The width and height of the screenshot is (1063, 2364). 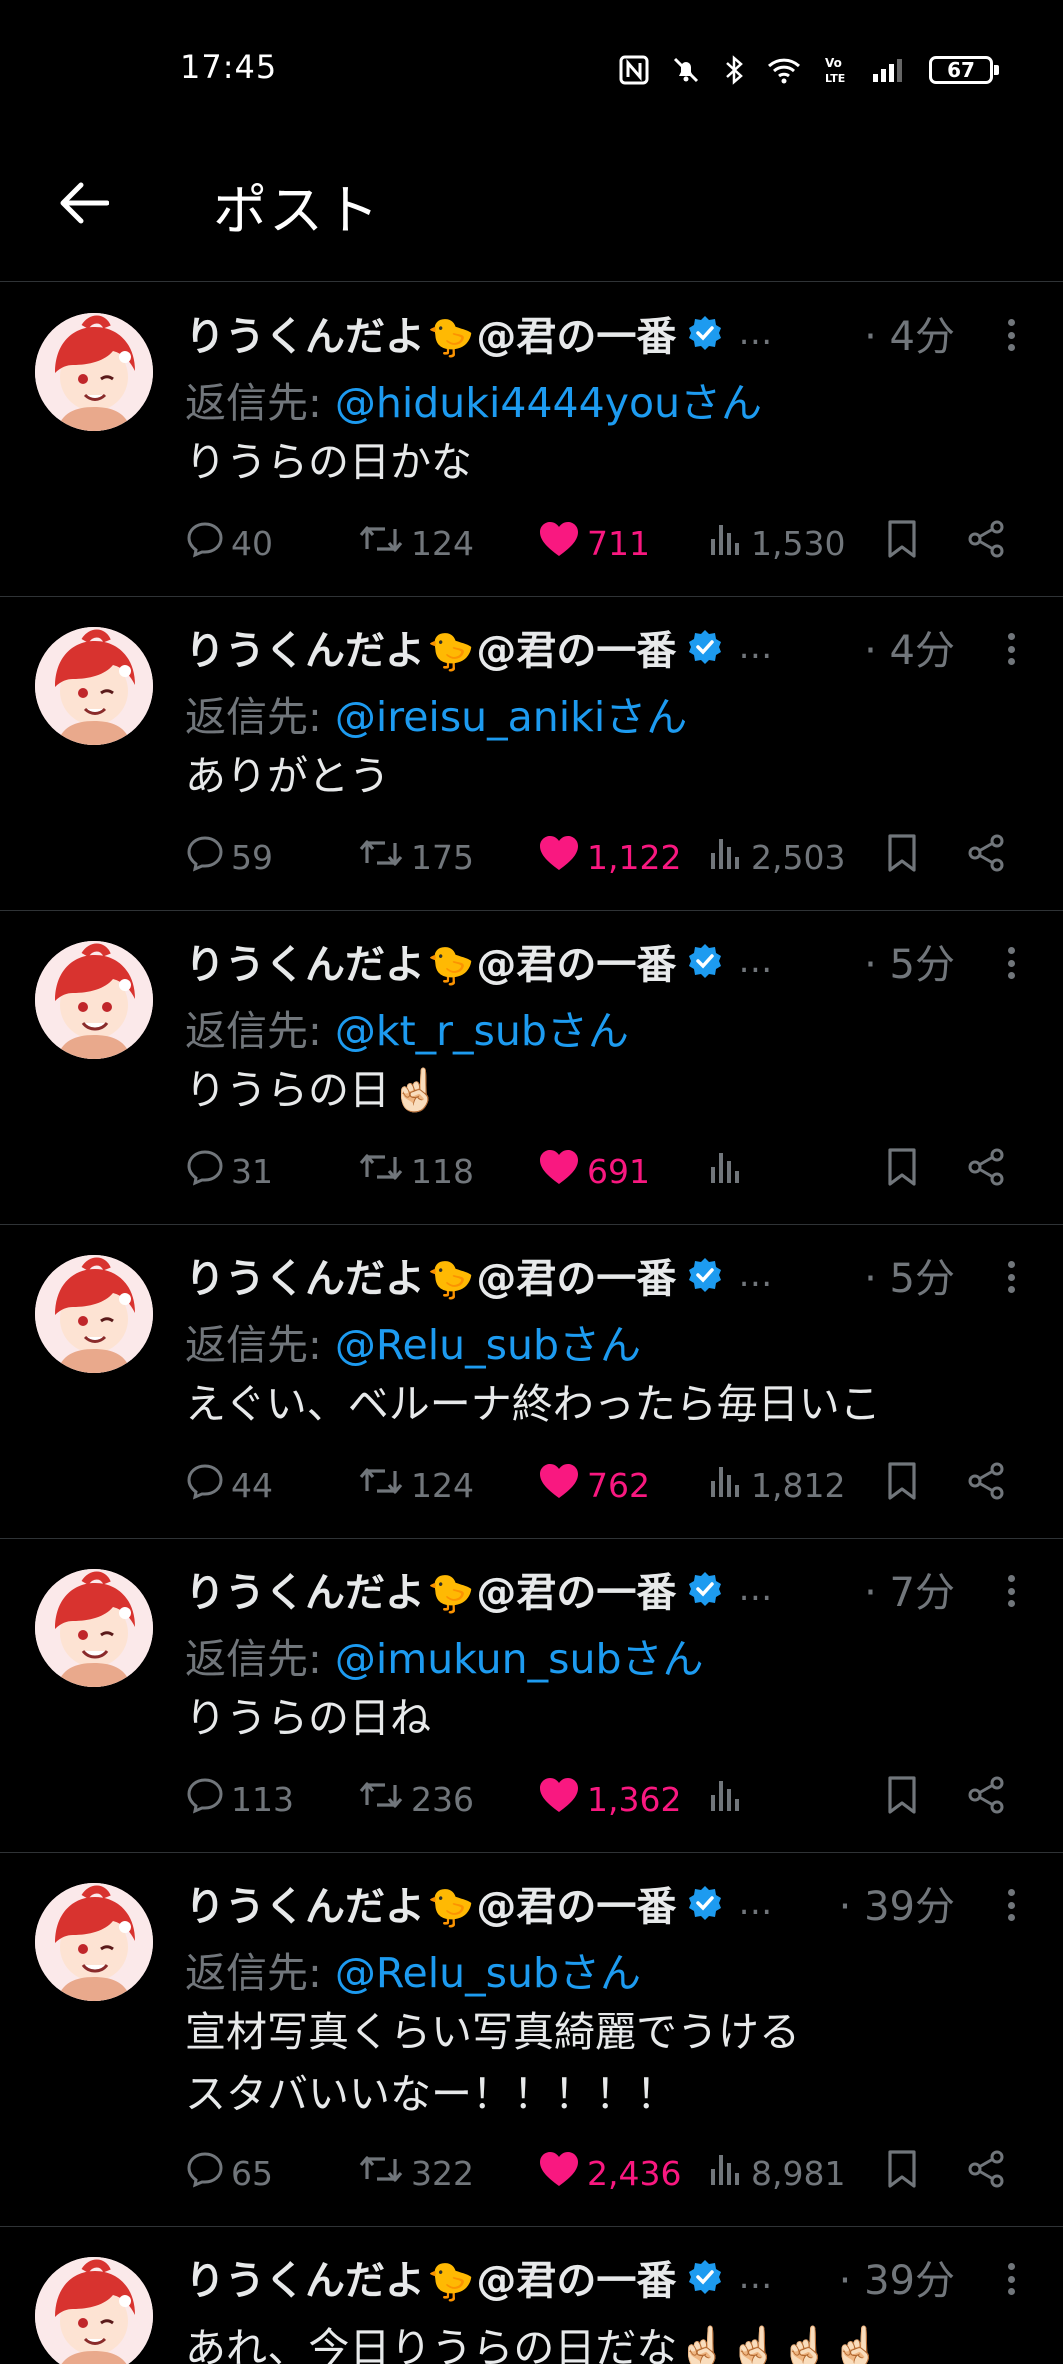 What do you see at coordinates (482, 1031) in the screenshot?
I see `reply-to-handle: @kt_r_subさん` at bounding box center [482, 1031].